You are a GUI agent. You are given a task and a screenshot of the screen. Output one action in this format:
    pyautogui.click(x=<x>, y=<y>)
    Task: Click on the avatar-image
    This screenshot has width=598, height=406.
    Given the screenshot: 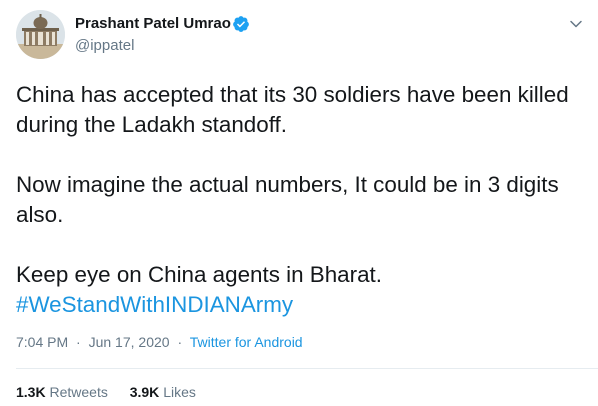 What is the action you would take?
    pyautogui.click(x=40, y=34)
    